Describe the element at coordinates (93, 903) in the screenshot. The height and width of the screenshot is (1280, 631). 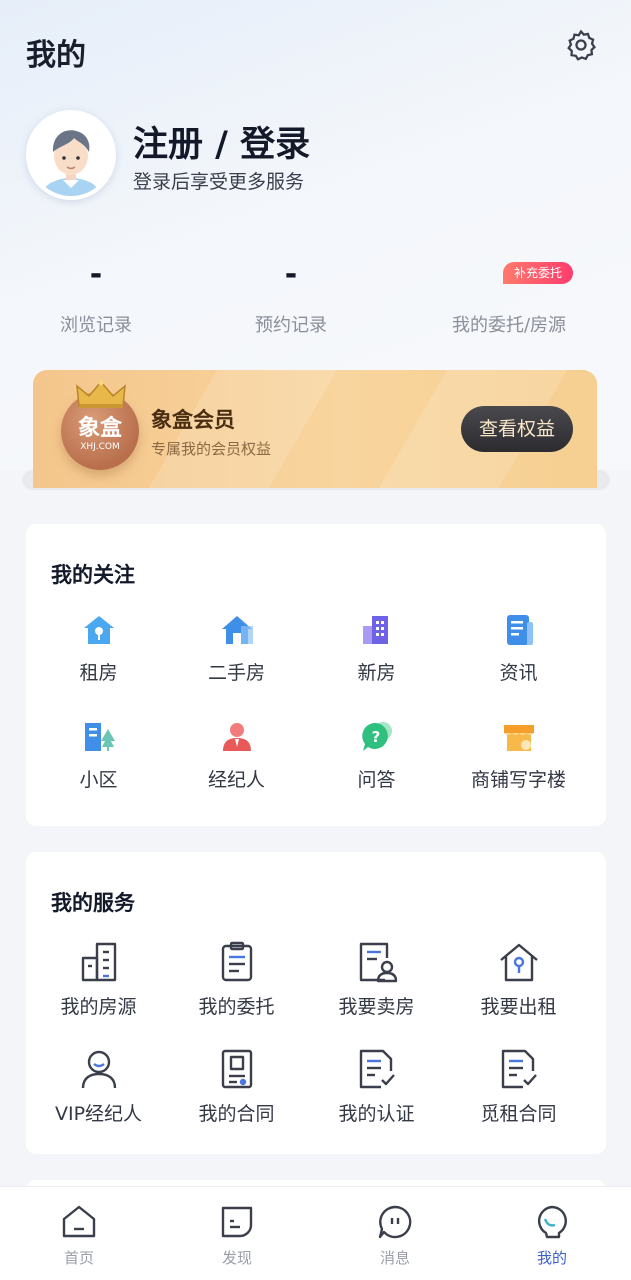
I see `my-services-title: 我的服务` at that location.